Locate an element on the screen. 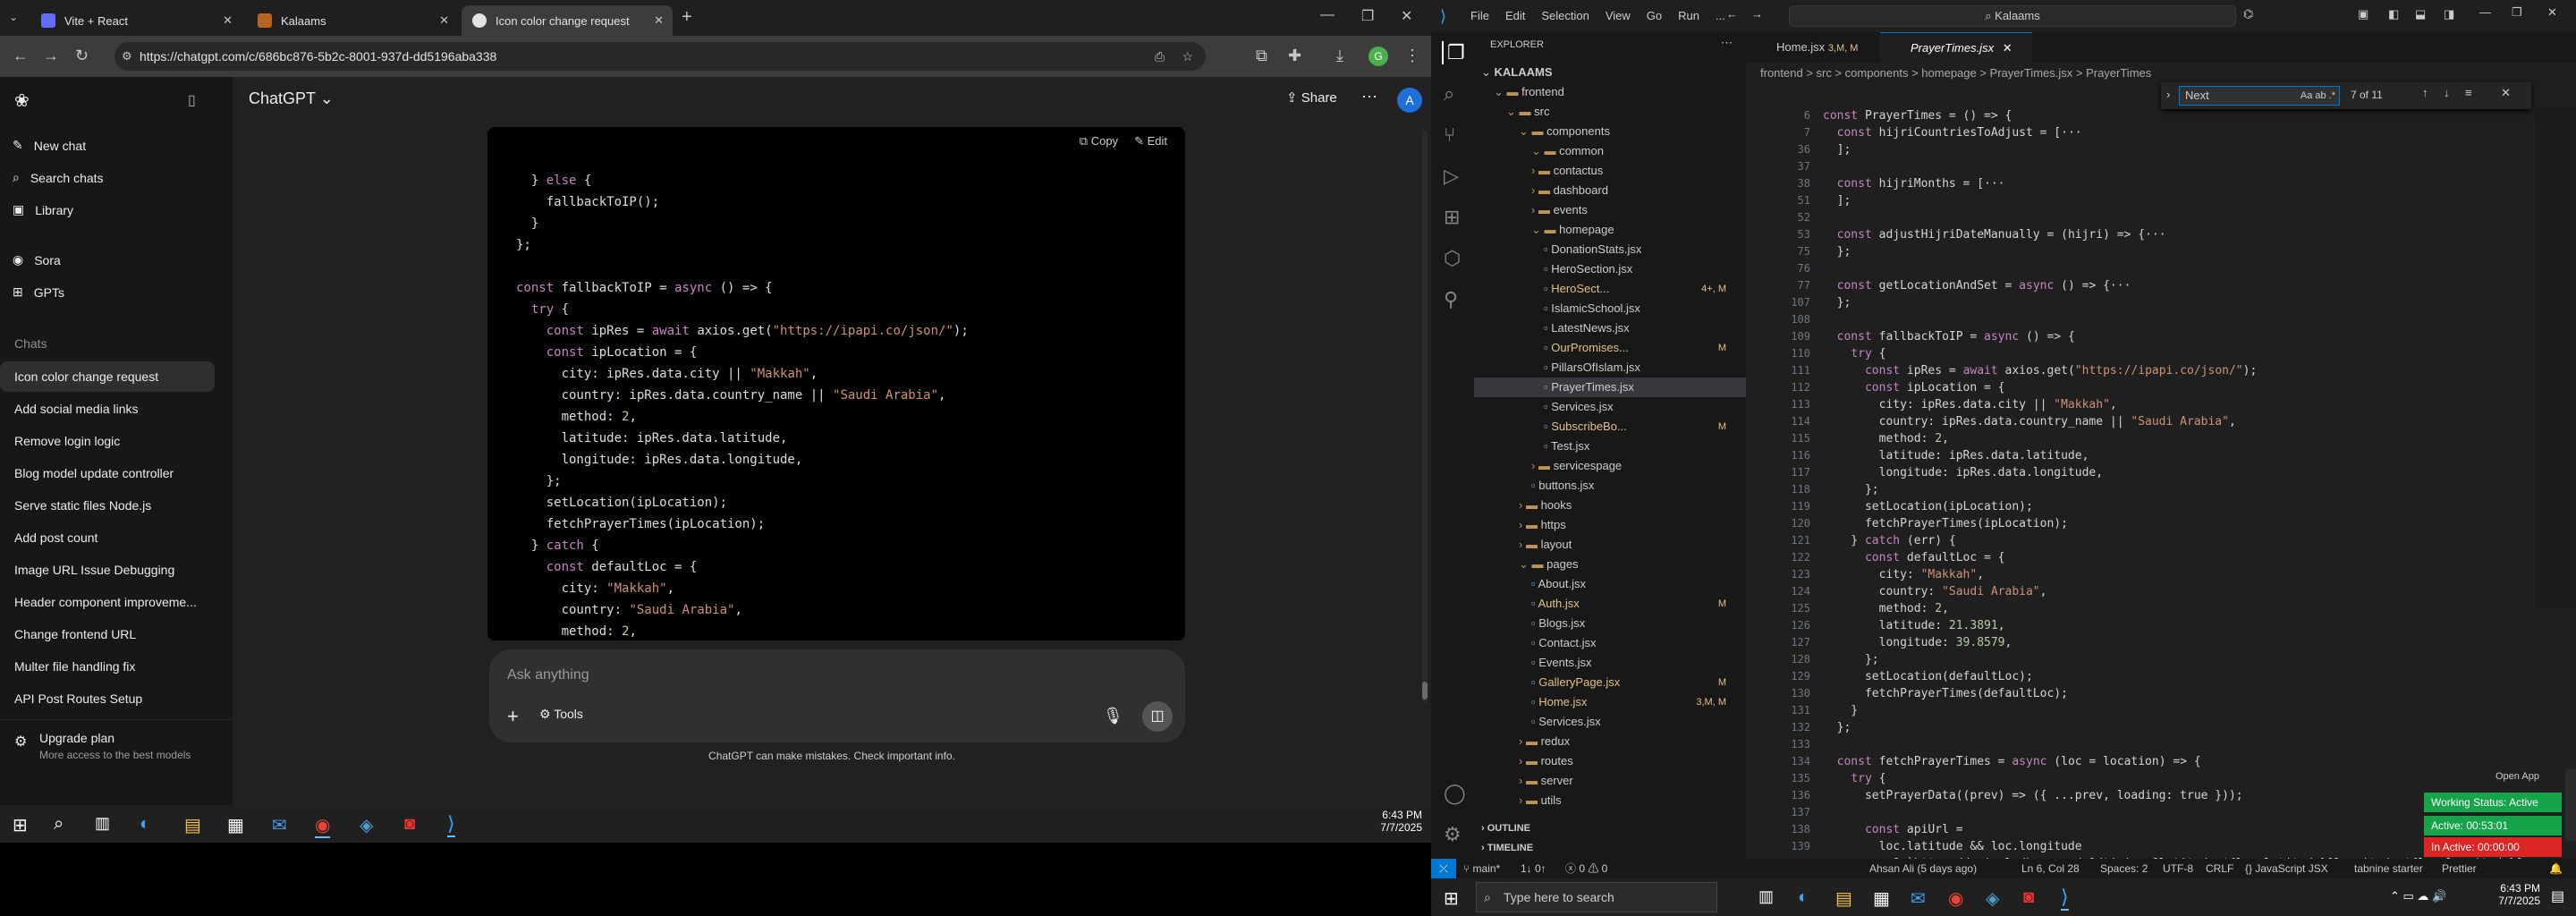  match-case-icon: Aa ab .* is located at coordinates (2318, 96).